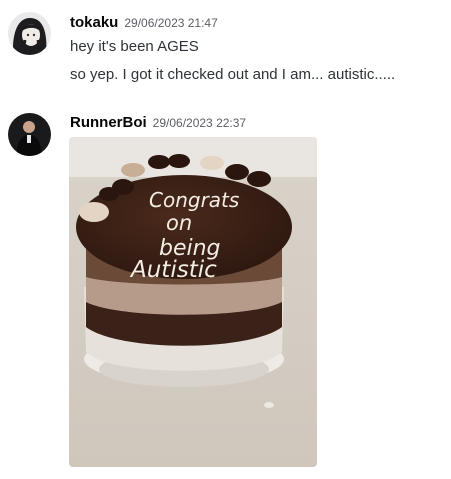  Describe the element at coordinates (199, 123) in the screenshot. I see `timestamp: 29/06/2023 22:37` at that location.